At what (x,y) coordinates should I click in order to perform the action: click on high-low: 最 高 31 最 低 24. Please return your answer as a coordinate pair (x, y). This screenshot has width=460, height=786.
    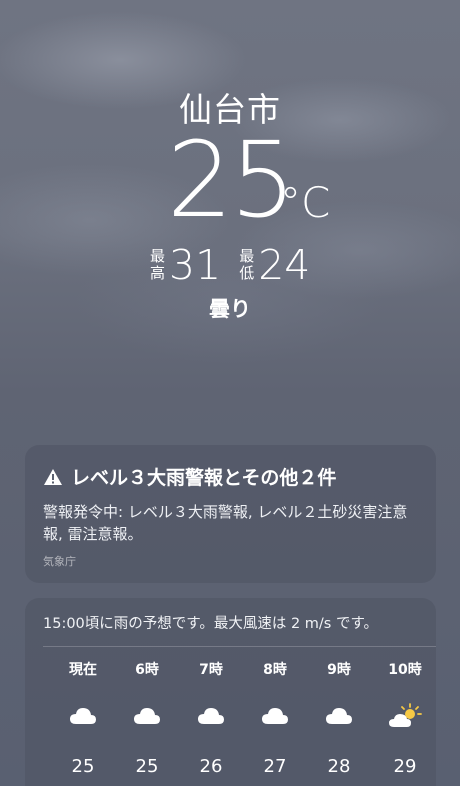
    Looking at the image, I should click on (239, 265).